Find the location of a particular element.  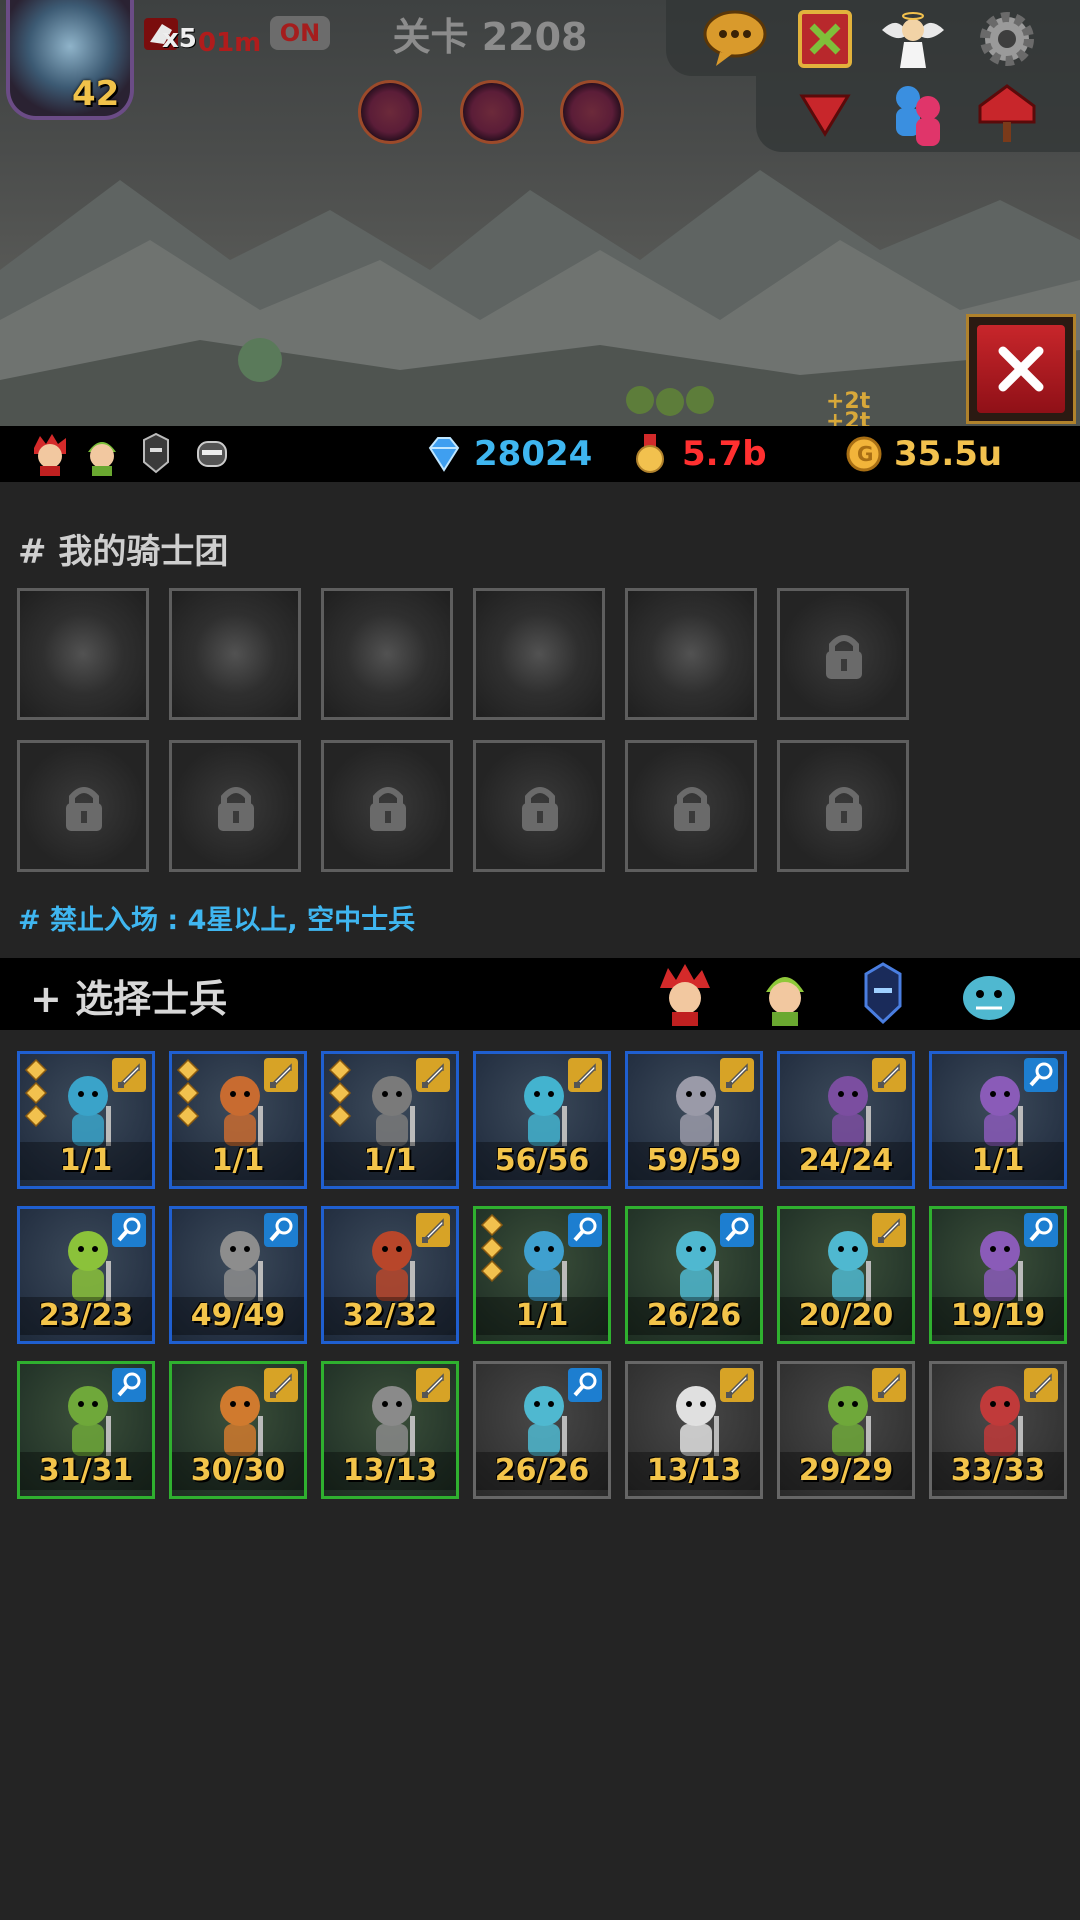

soldier-card: 23/23 is located at coordinates (86, 1275).